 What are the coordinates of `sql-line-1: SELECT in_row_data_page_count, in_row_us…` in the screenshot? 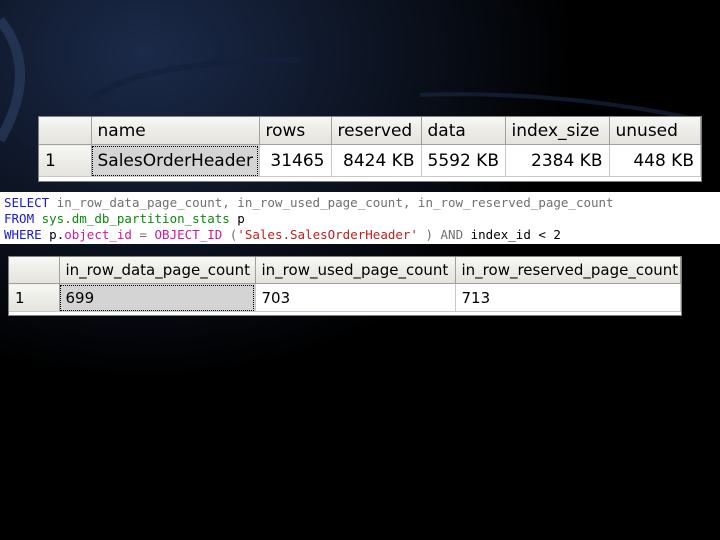 It's located at (362, 203).